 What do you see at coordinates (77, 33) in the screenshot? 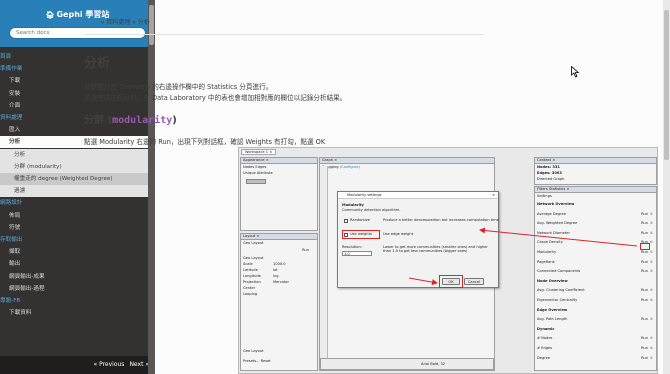
I see `search-input` at bounding box center [77, 33].